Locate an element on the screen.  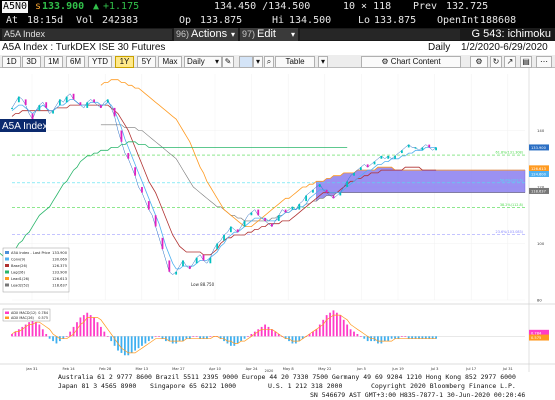
range-button-5y: 5Y is located at coordinates (146, 62).